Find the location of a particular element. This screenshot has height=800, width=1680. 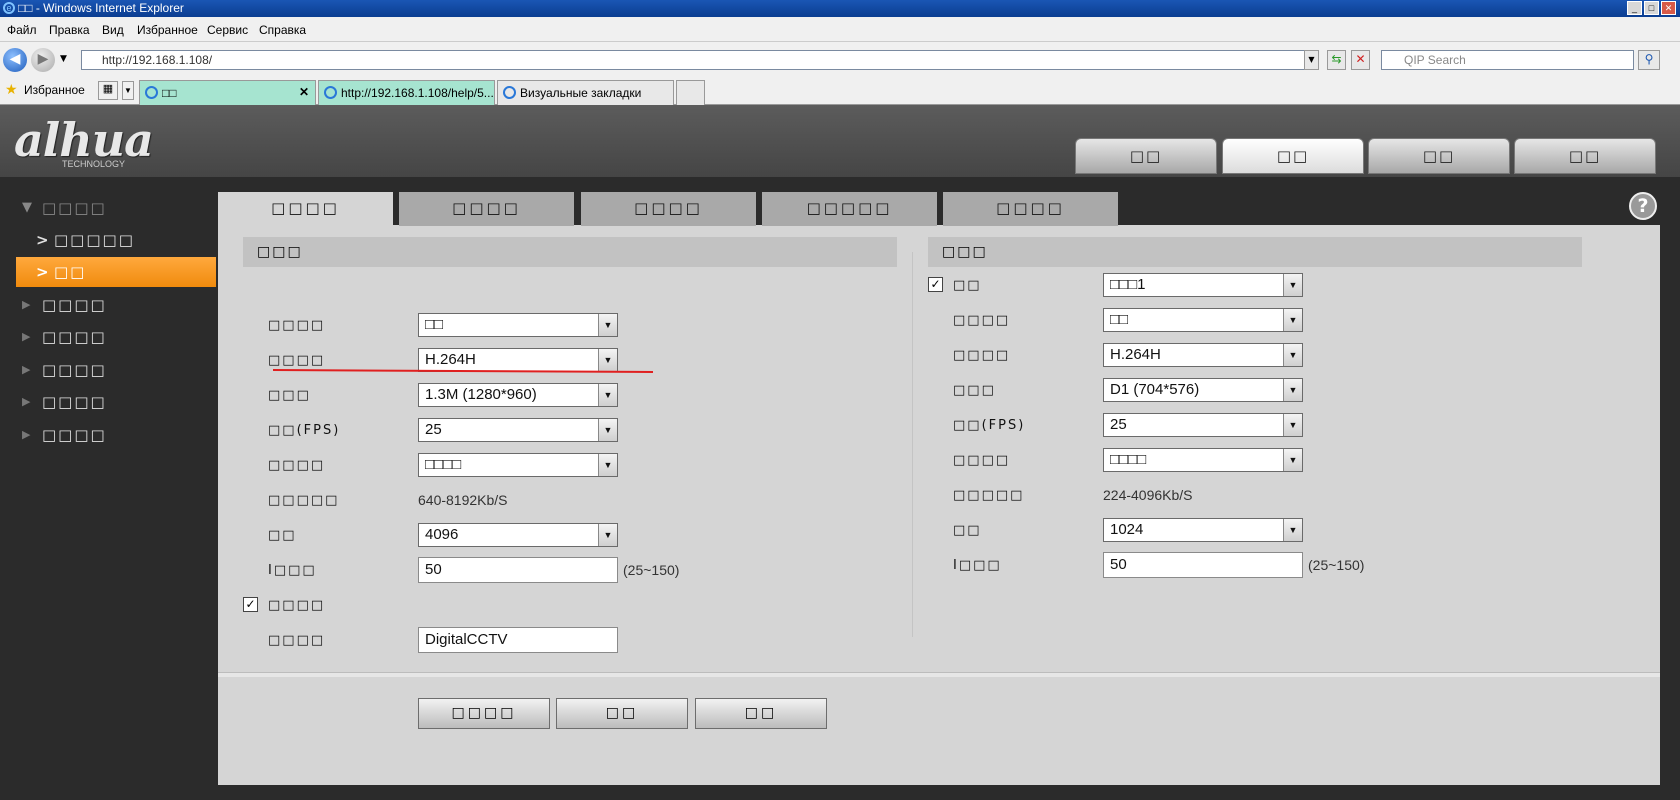

watermark-text-input: DigitalCCTV is located at coordinates (518, 640).